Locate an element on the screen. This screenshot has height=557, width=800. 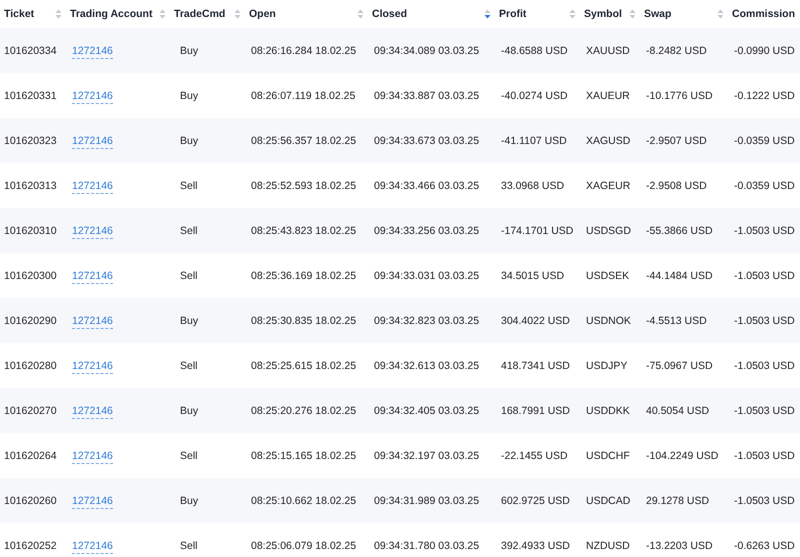
table-cell: 602.9725 USD is located at coordinates (535, 500).